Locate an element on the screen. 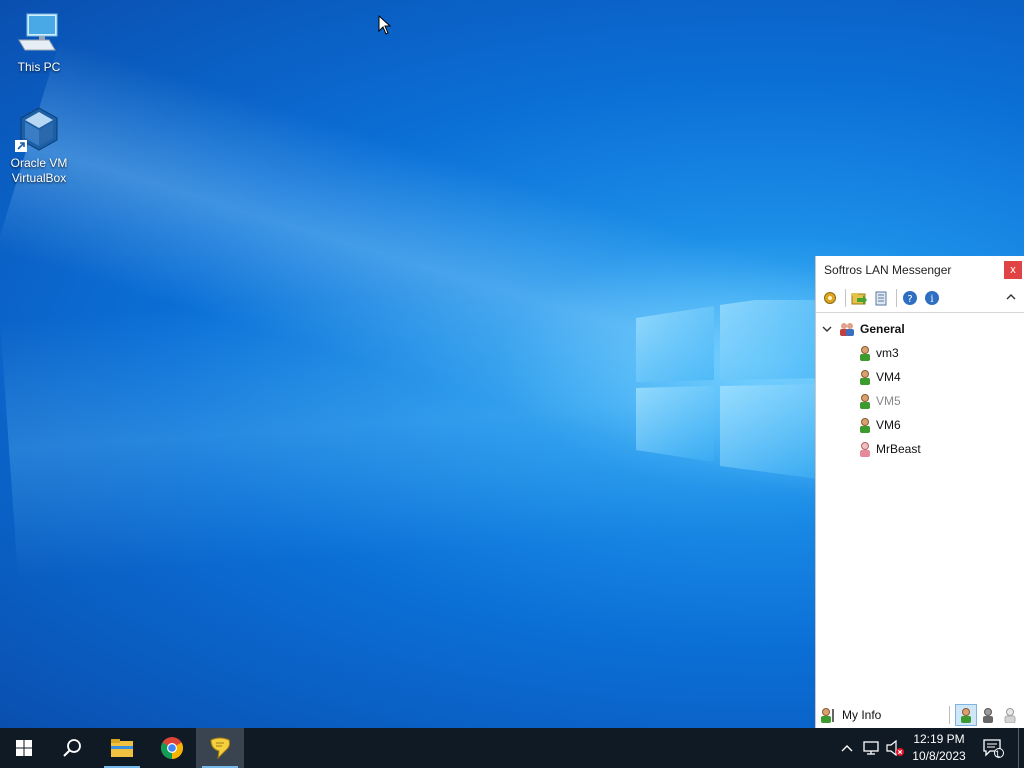  status-separator is located at coordinates (949, 715).